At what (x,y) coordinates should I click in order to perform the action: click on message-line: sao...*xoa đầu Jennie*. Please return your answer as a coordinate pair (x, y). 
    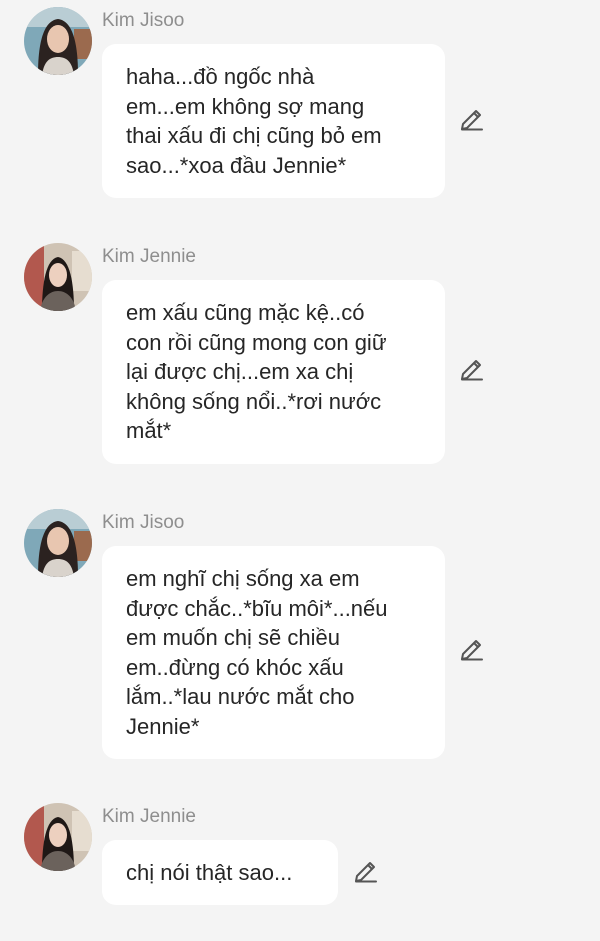
    Looking at the image, I should click on (236, 165).